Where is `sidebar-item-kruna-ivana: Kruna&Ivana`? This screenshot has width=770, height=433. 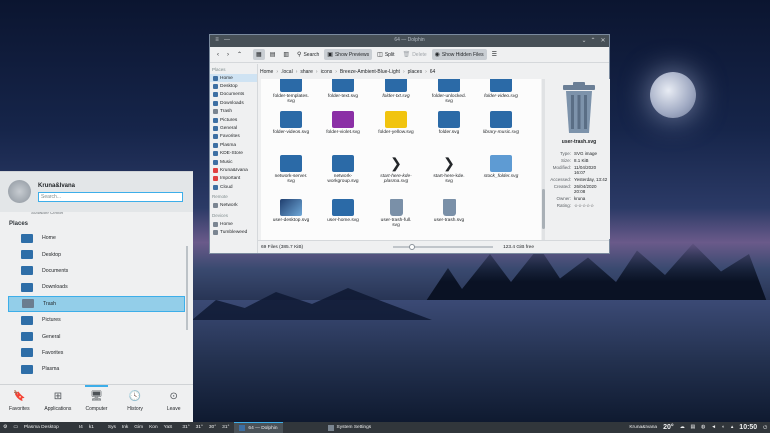
sidebar-item-kruna-ivana: Kruna&Ivana is located at coordinates (233, 170).